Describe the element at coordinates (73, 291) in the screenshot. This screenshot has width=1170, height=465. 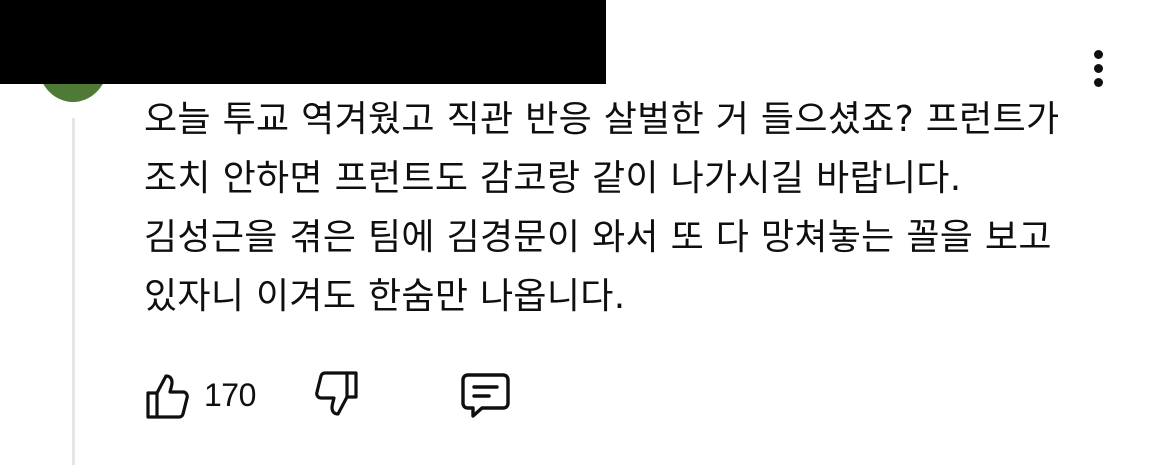
I see `reply-thread-line` at that location.